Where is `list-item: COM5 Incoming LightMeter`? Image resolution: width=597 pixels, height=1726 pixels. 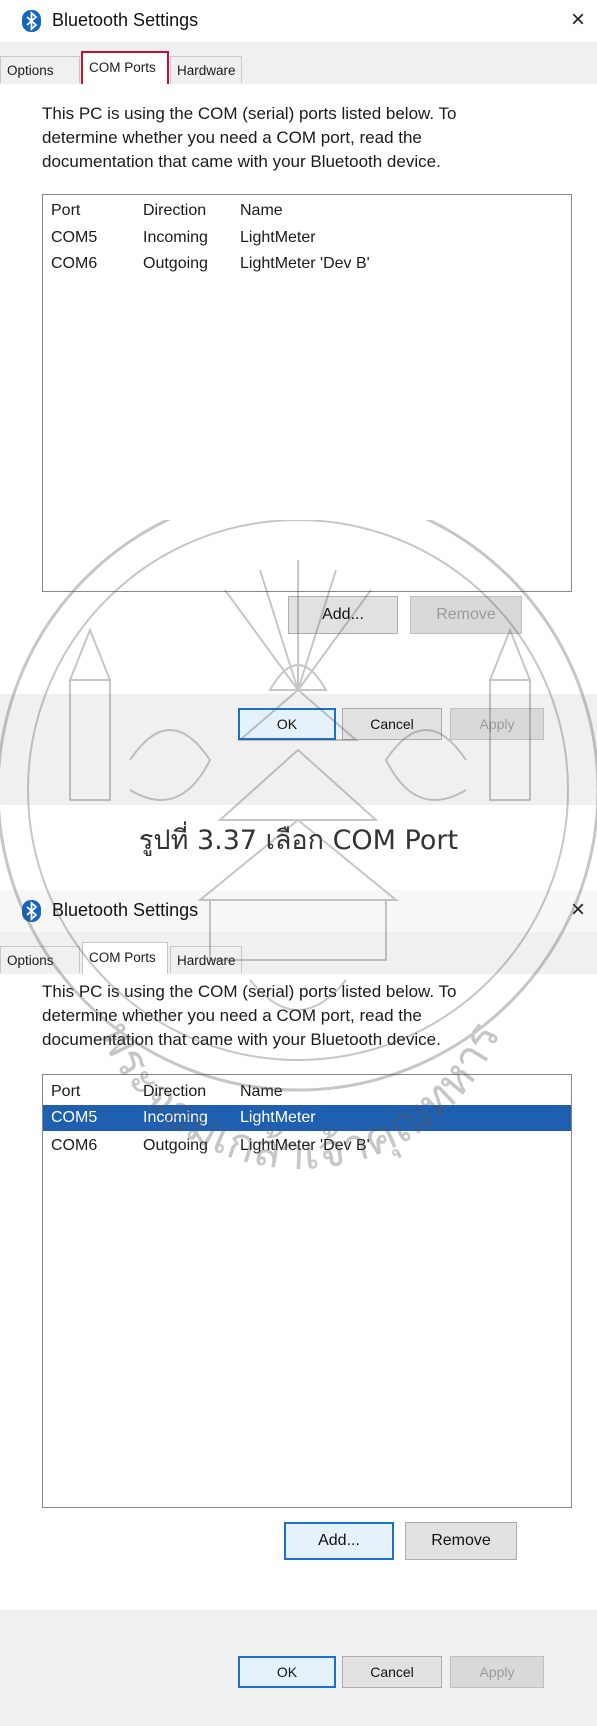
list-item: COM5 Incoming LightMeter is located at coordinates (307, 238).